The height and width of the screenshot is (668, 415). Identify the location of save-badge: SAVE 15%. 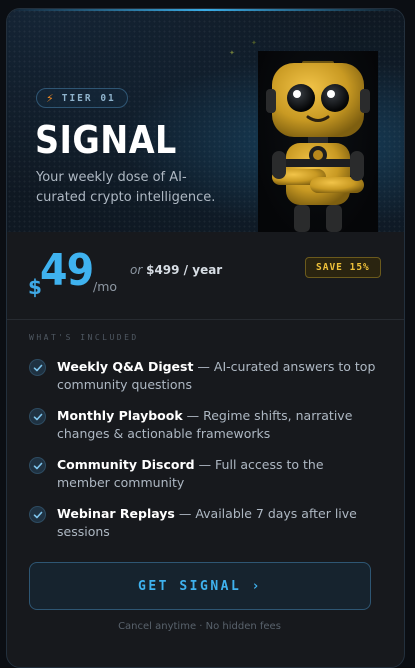
(343, 267).